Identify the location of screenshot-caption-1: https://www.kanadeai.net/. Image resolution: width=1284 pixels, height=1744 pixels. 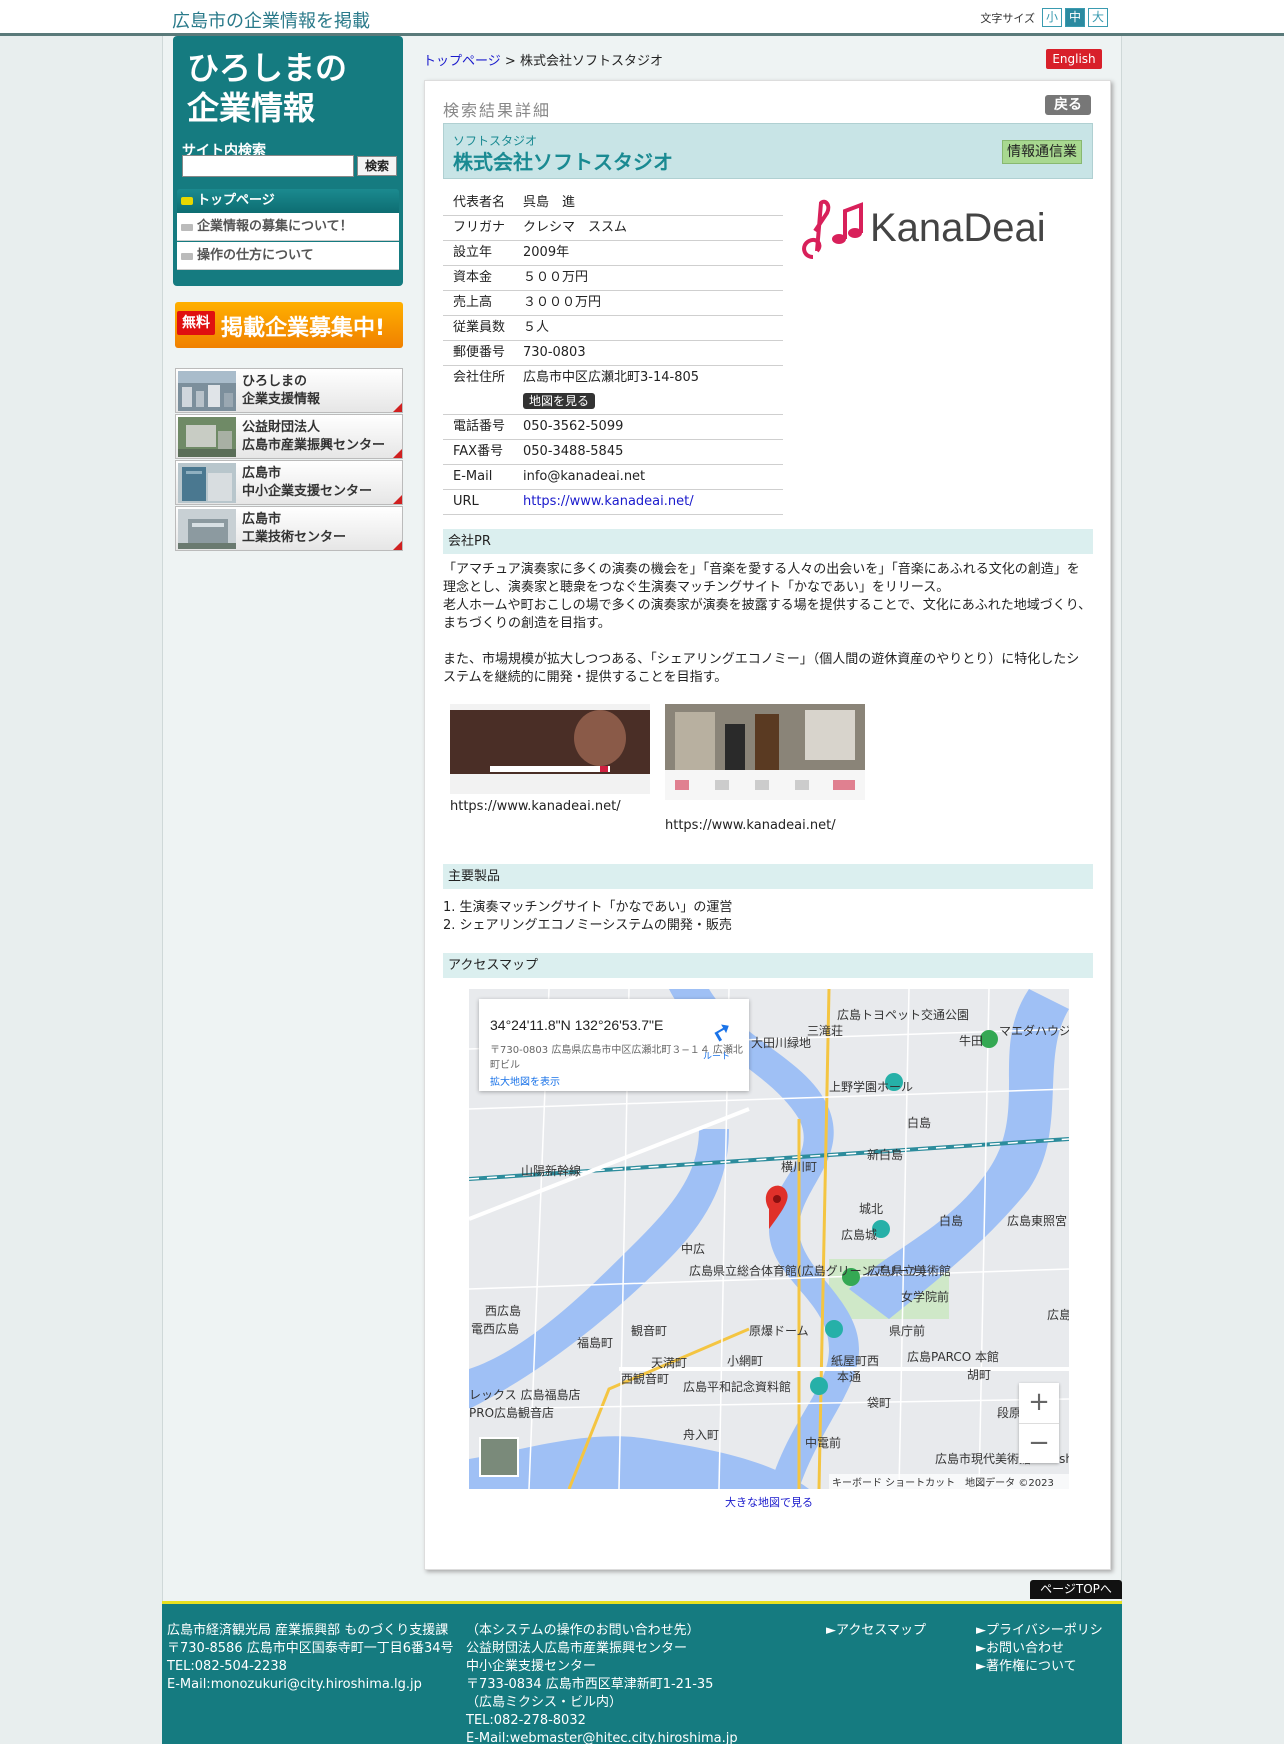
(535, 806).